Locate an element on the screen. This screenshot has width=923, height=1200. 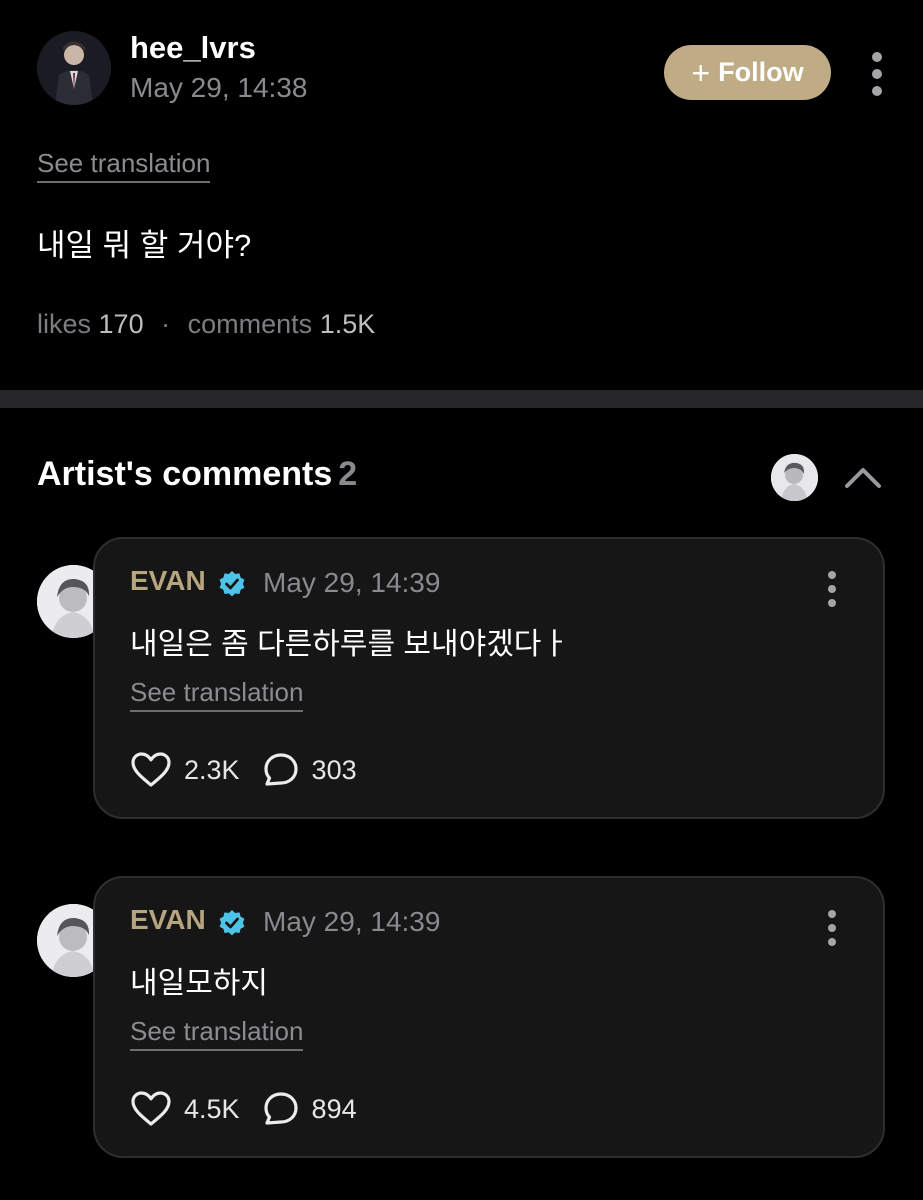
post-see-translation-link: See translation is located at coordinates (124, 165).